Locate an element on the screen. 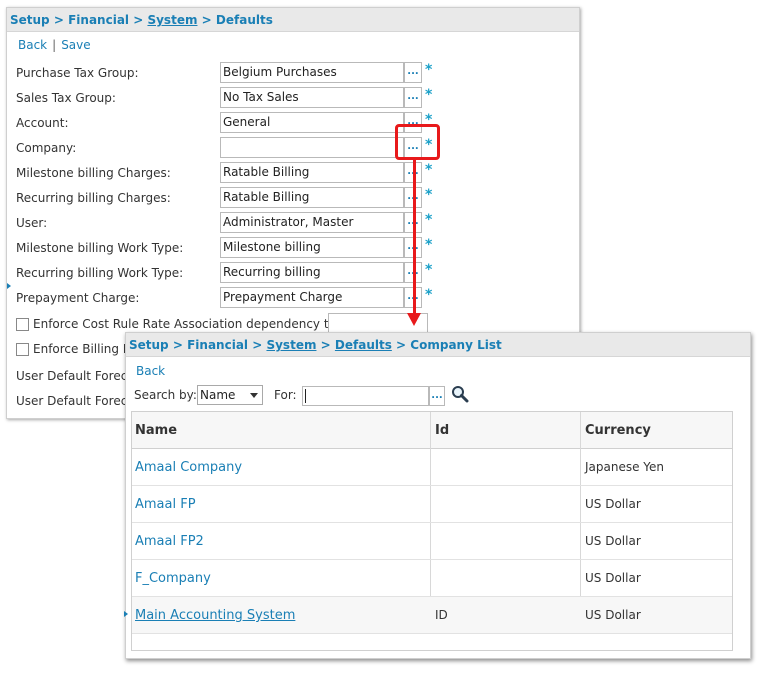 The height and width of the screenshot is (677, 759). milestone-billing-work-type-label: Milestone billing Work Type: is located at coordinates (100, 248).